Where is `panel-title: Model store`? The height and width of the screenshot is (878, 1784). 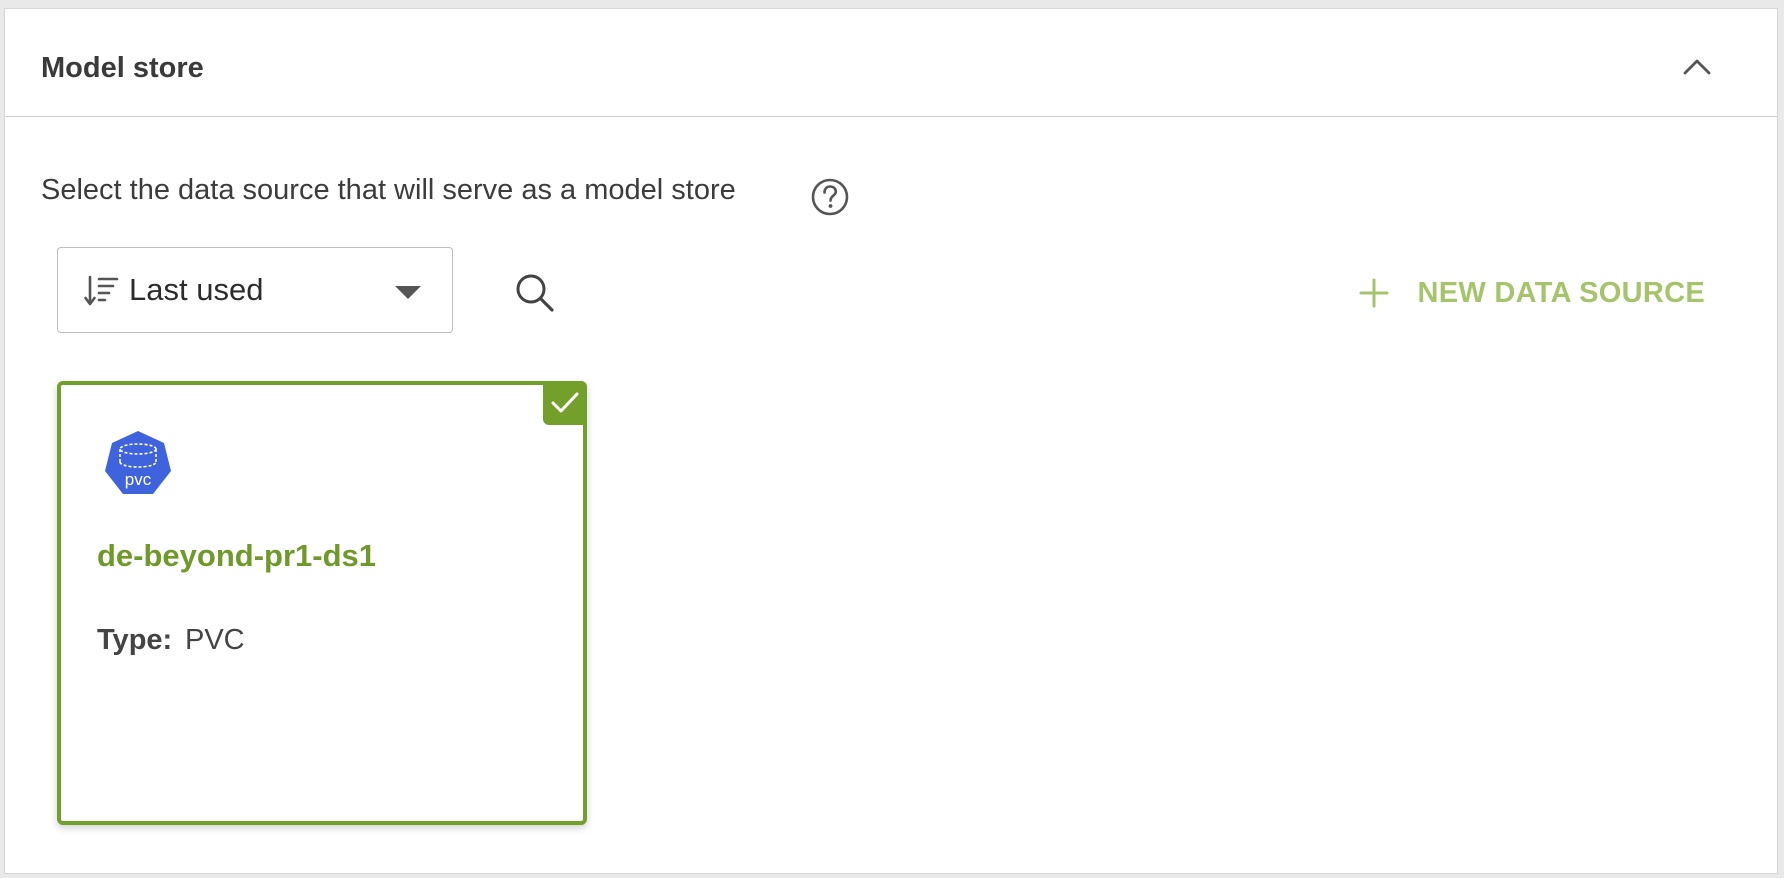 panel-title: Model store is located at coordinates (122, 68).